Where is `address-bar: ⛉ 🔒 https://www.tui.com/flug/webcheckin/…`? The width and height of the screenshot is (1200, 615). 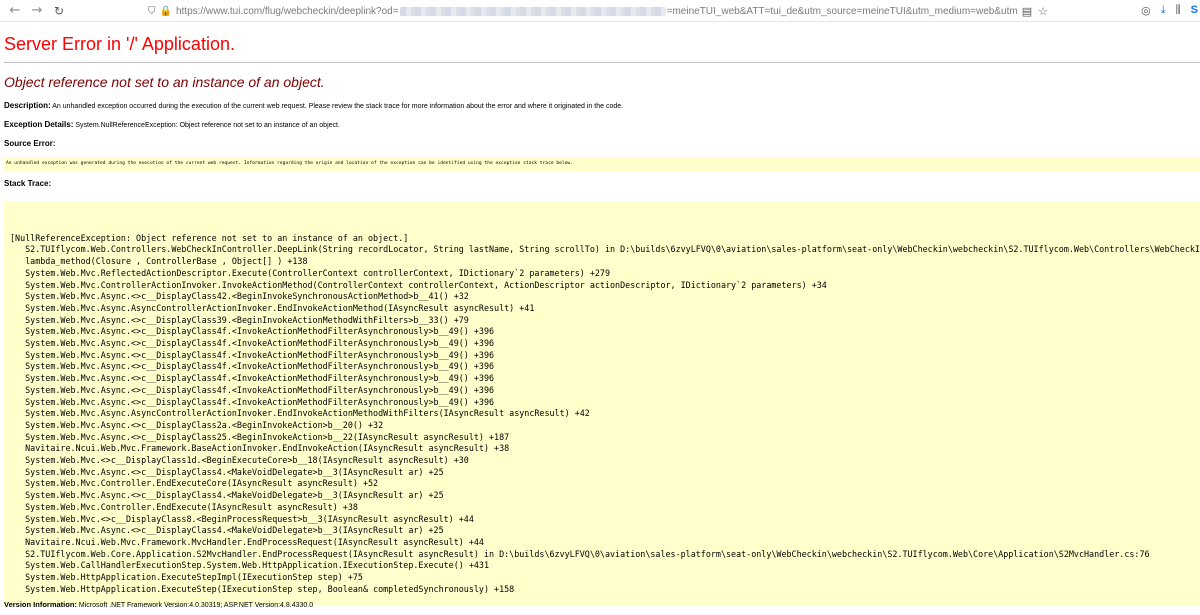
address-bar: ⛉ 🔒 https://www.tui.com/flug/webcheckin/… is located at coordinates (598, 11).